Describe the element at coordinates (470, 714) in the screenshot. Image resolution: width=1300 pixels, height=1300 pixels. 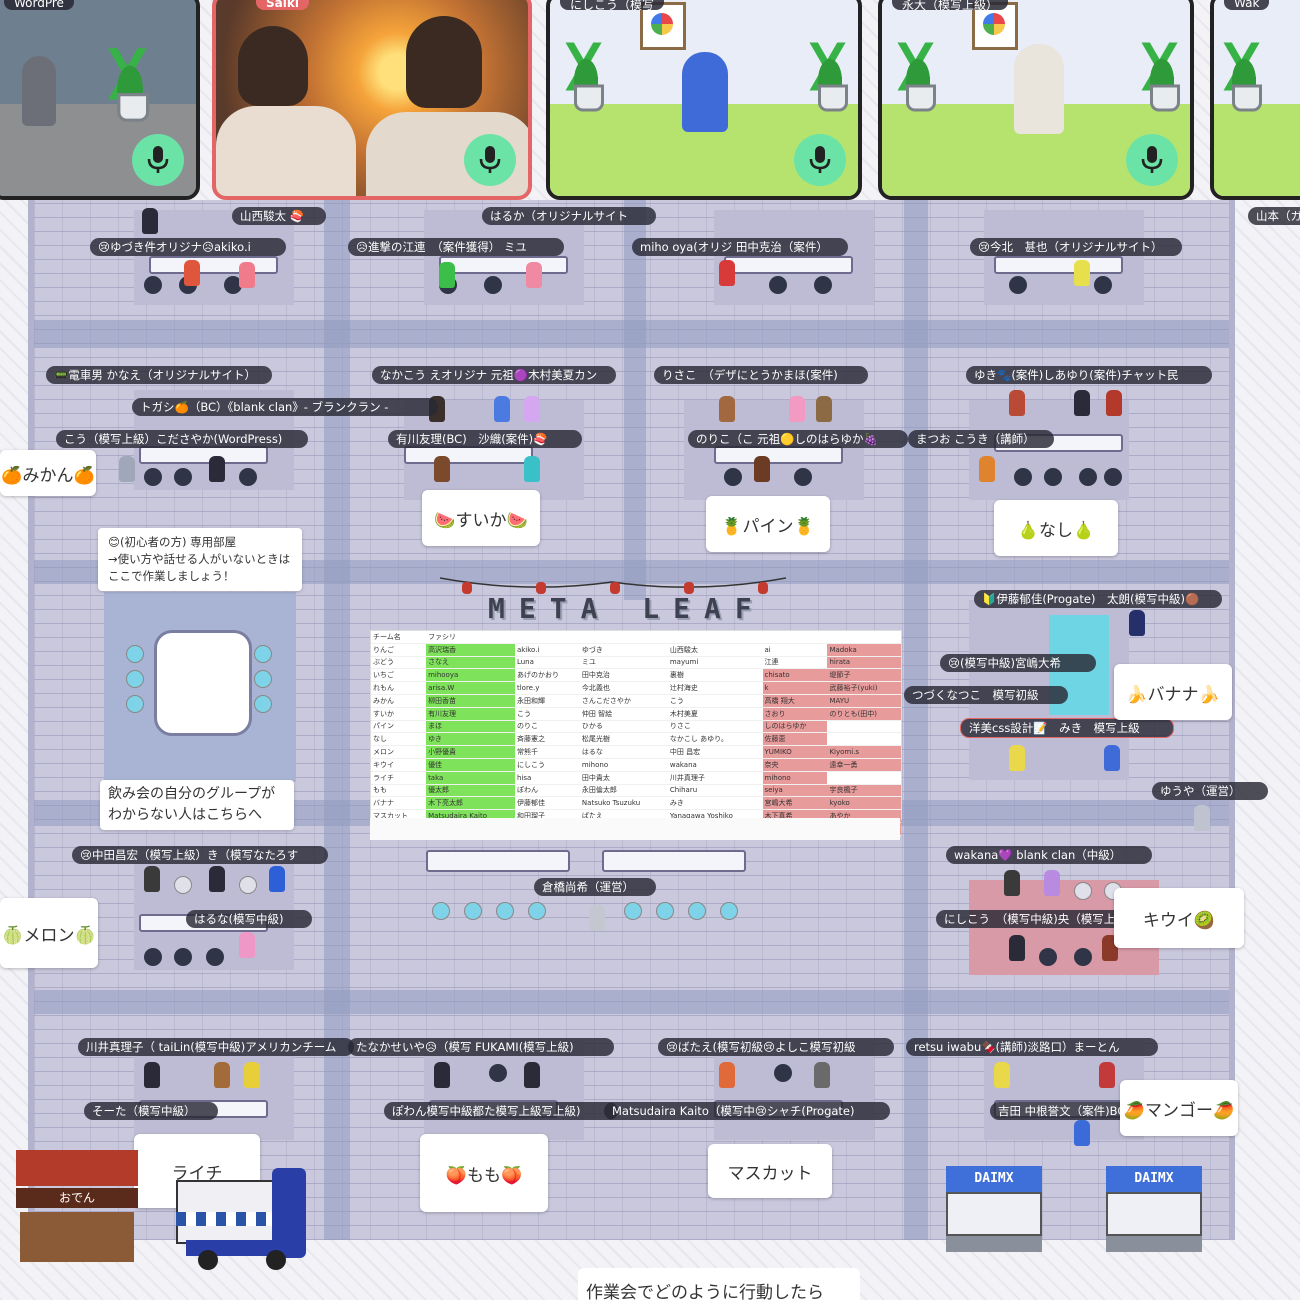
I see `sheet-cell: 有川友理` at that location.